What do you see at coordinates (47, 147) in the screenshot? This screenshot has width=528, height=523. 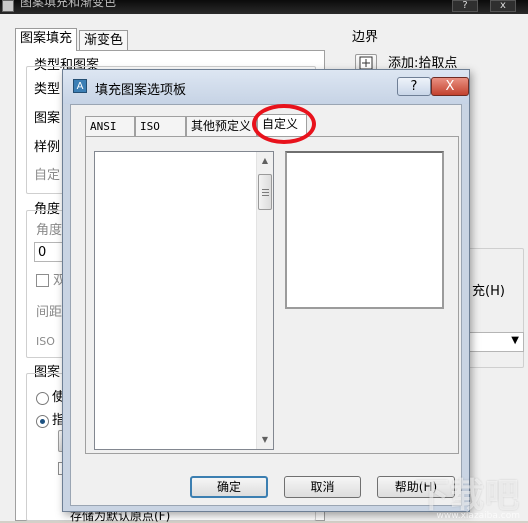 I see `sample-label: 样例` at bounding box center [47, 147].